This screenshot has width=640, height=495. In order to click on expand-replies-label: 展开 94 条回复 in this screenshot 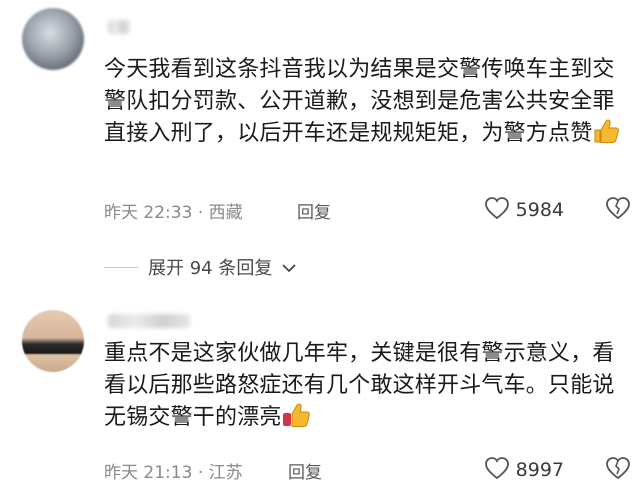, I will do `click(210, 268)`.